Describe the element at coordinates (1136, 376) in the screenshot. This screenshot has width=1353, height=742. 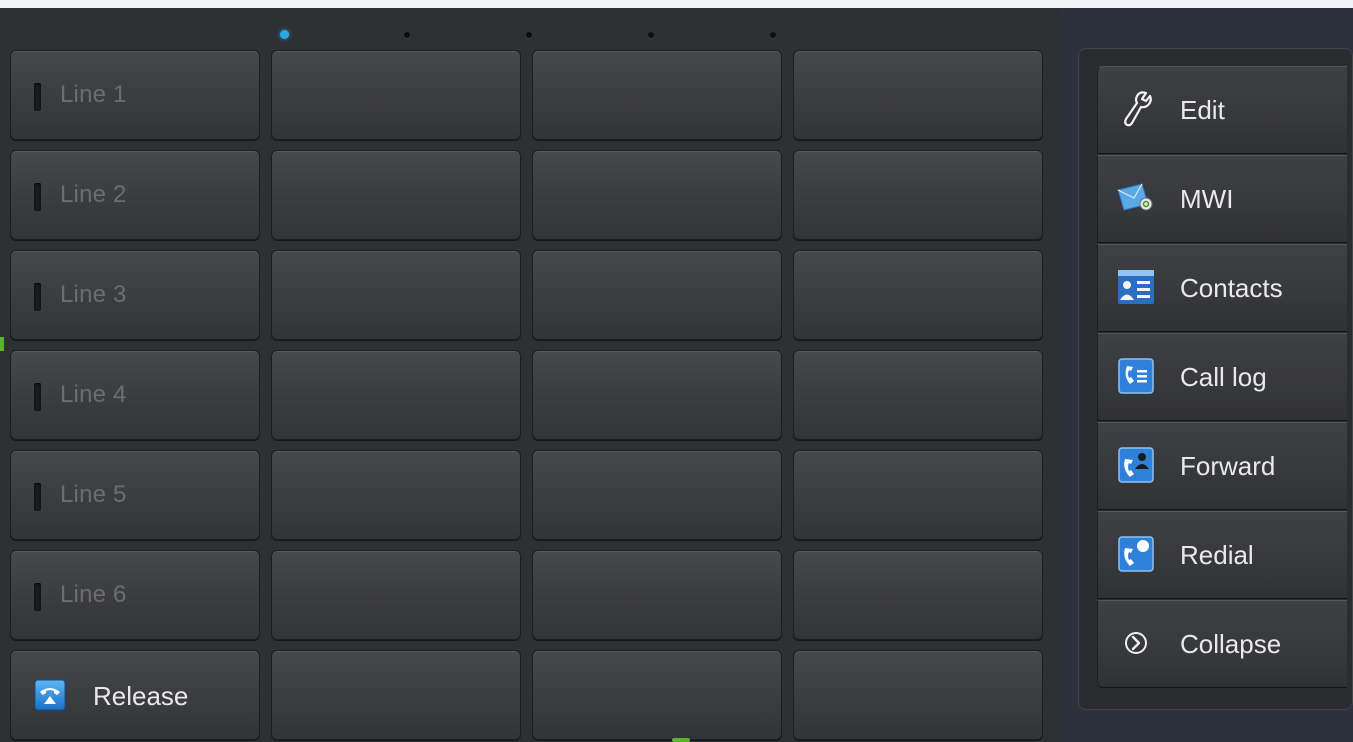
I see `call-log-icon` at that location.